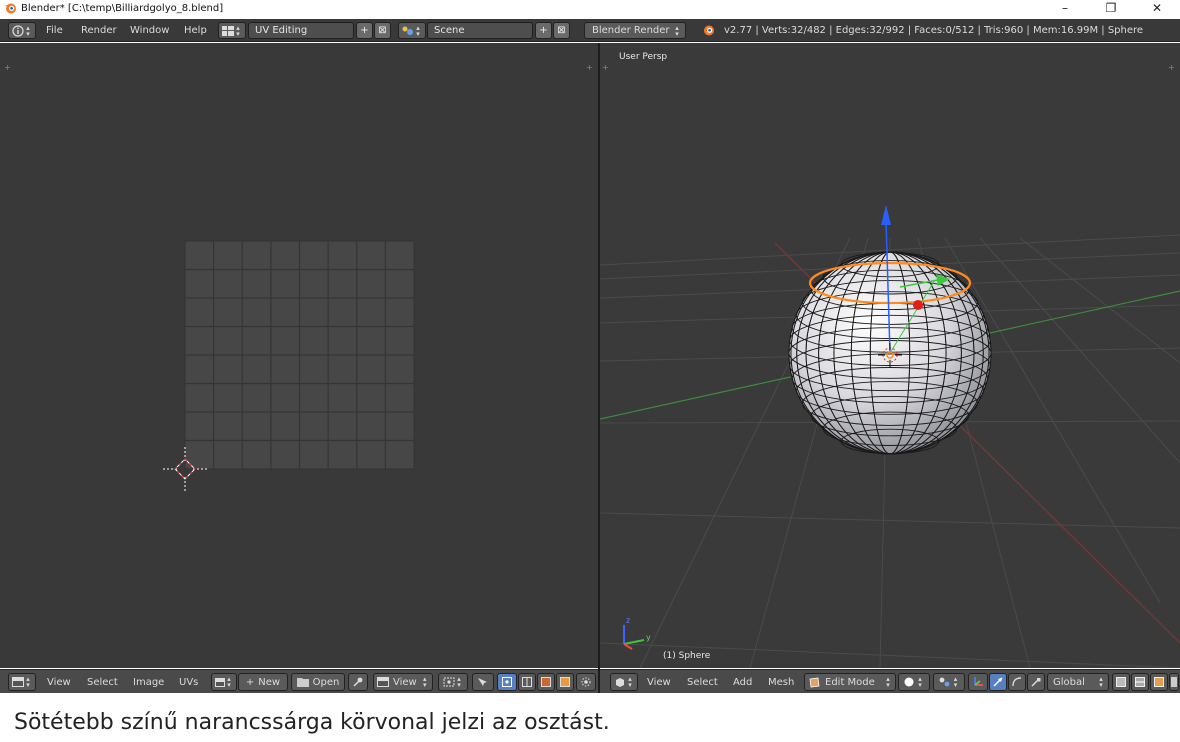 The width and height of the screenshot is (1180, 742). I want to click on rotate-manipulator-button, so click(1017, 682).